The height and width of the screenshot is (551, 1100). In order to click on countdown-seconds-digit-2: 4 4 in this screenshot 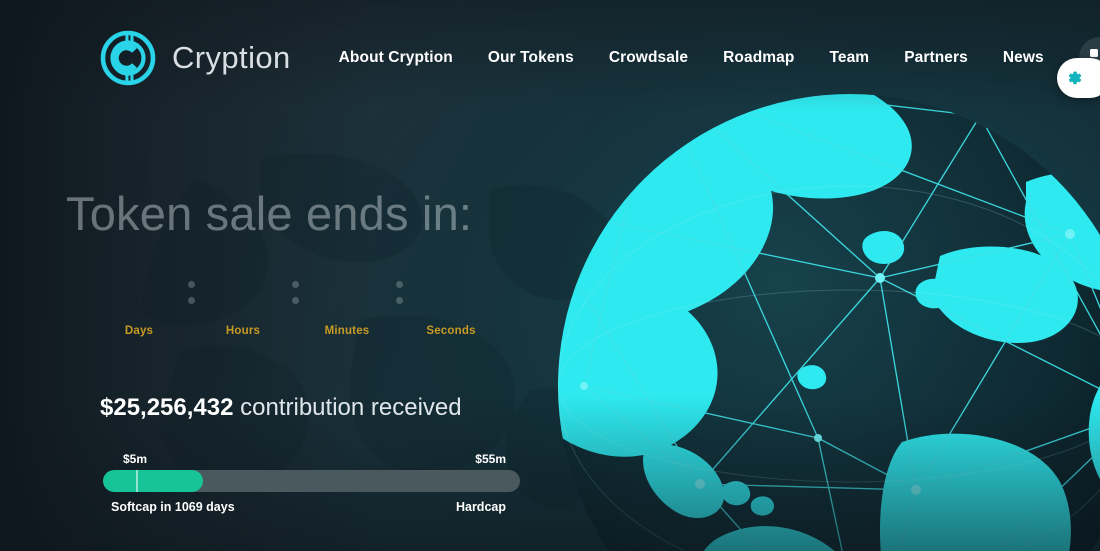, I will do `click(467, 292)`.